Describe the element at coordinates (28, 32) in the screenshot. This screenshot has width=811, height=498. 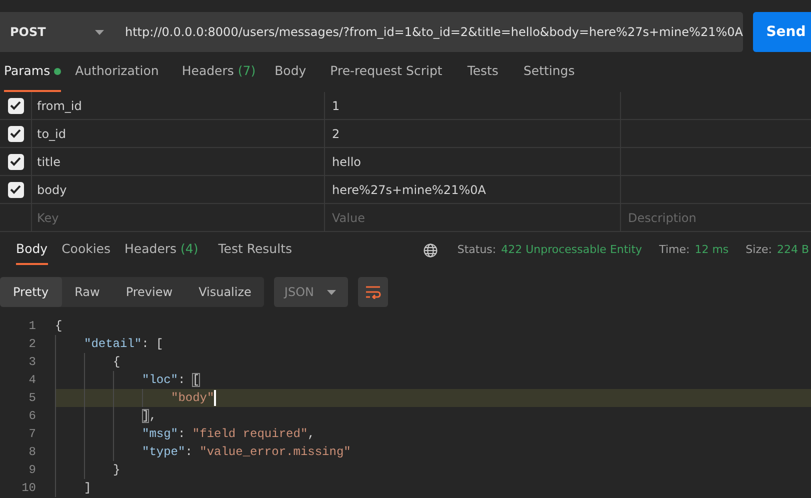
I see `method-label: POST` at that location.